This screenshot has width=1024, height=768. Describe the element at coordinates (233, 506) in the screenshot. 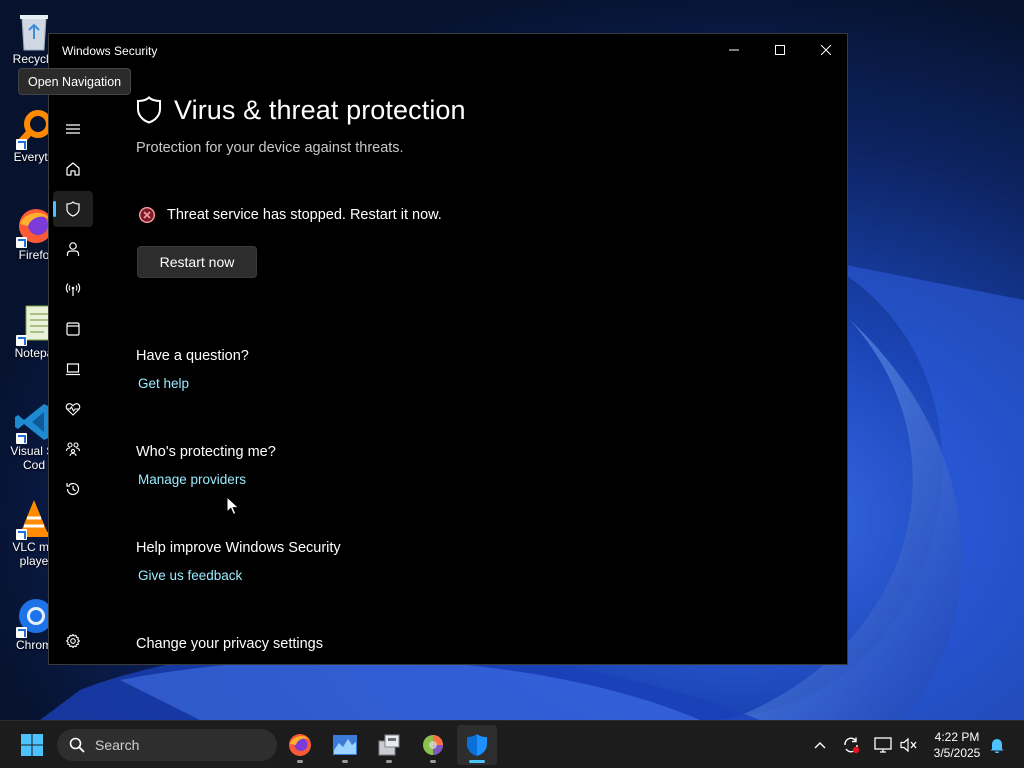

I see `mouse-cursor-icon` at that location.